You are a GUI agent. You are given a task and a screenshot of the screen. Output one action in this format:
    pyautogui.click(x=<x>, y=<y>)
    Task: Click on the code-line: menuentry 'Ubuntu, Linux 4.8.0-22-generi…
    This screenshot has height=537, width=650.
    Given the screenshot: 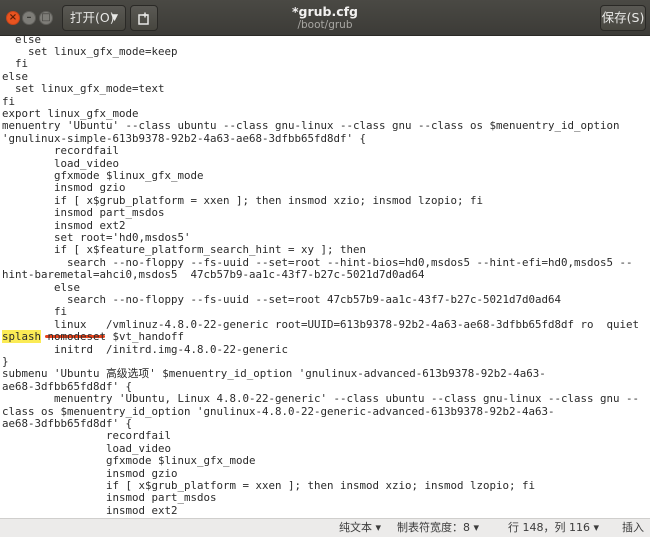 What is the action you would take?
    pyautogui.click(x=320, y=398)
    